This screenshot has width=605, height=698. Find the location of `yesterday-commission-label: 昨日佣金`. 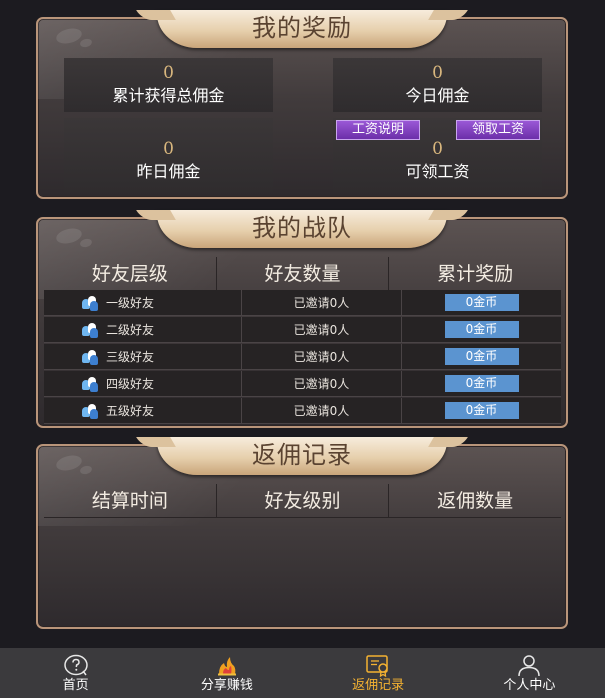

yesterday-commission-label: 昨日佣金 is located at coordinates (168, 171).